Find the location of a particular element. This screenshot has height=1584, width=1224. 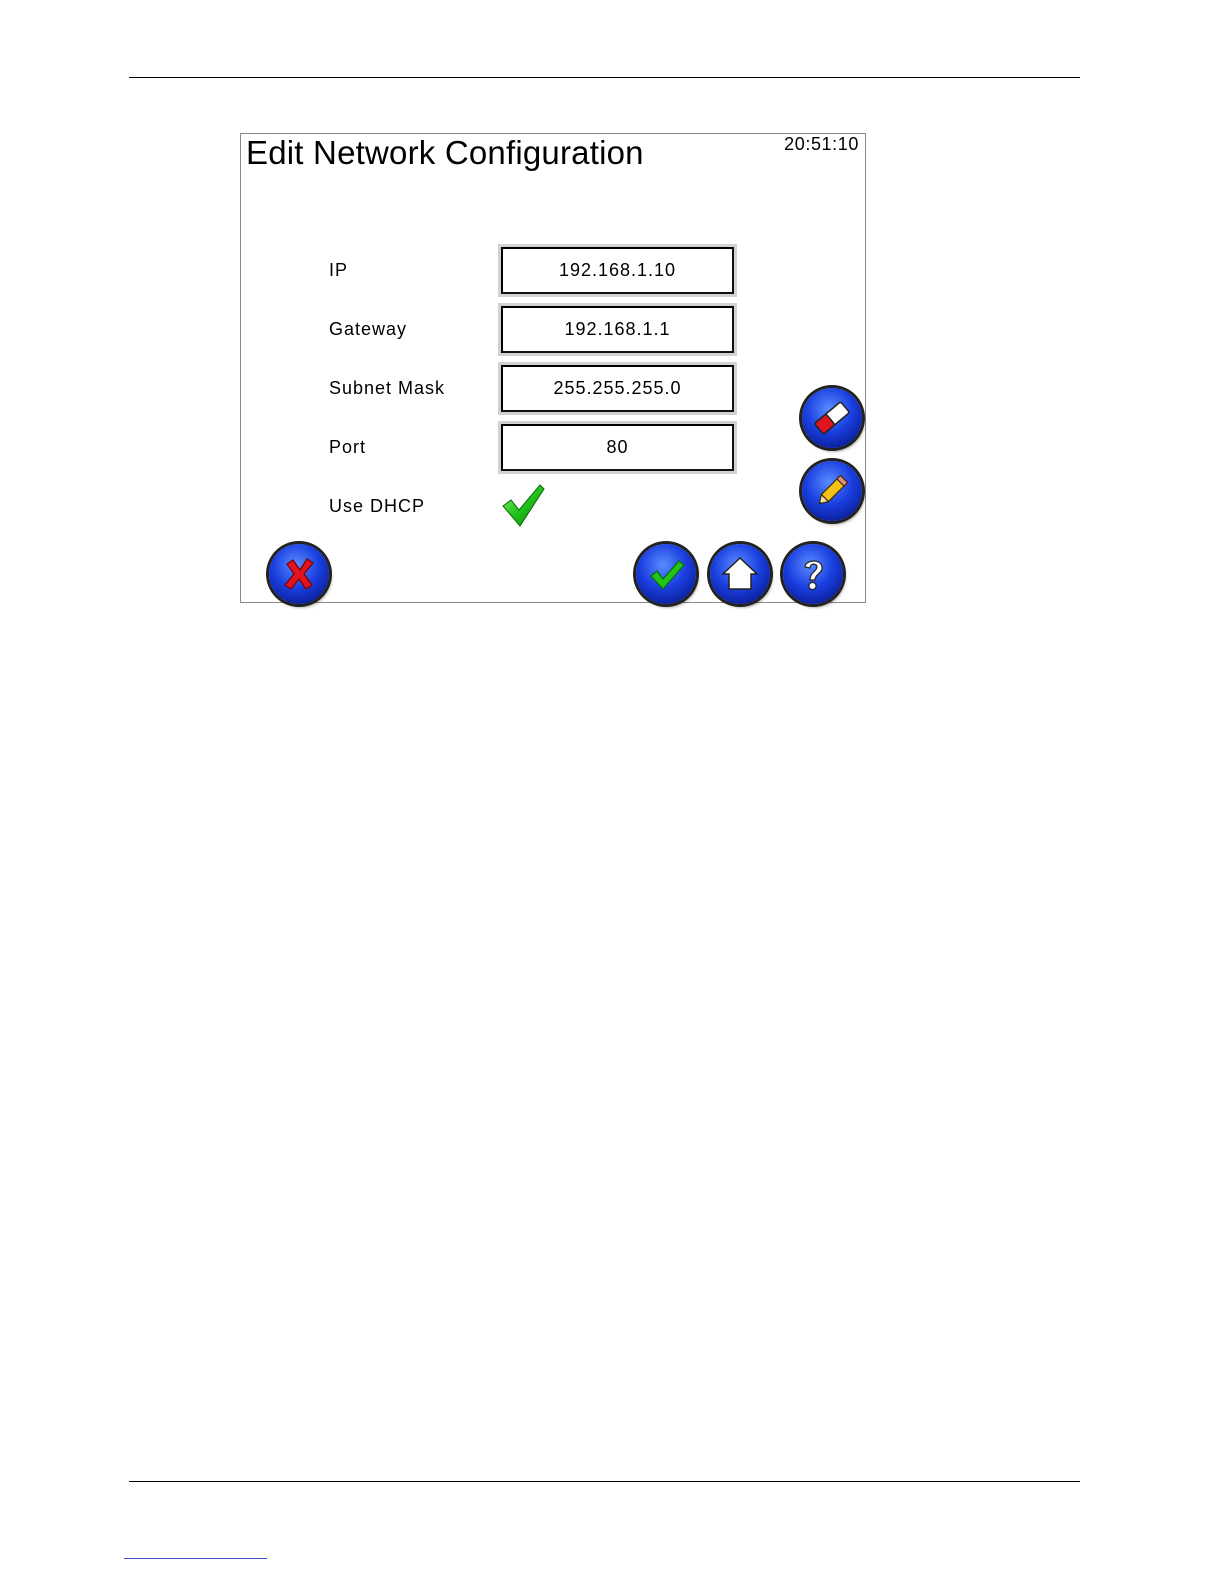

pencil-icon is located at coordinates (833, 489).